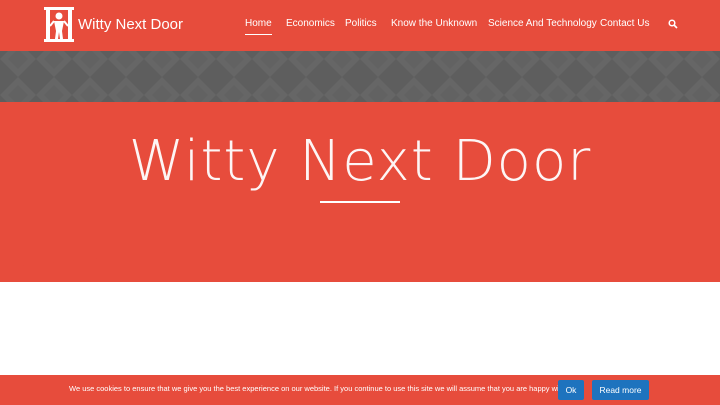  I want to click on hero-divider, so click(360, 202).